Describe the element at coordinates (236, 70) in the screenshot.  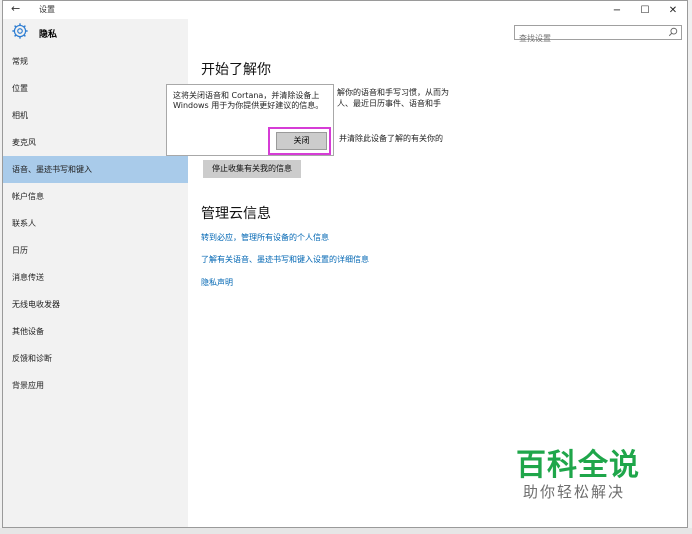
I see `heading-getting-to-know-you: 开始了解你` at that location.